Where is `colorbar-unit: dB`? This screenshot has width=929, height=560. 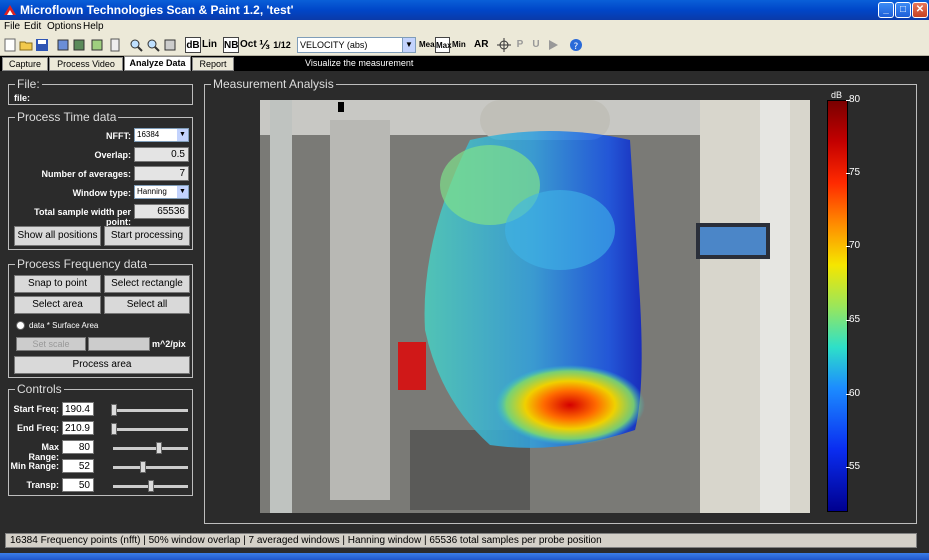 colorbar-unit: dB is located at coordinates (837, 95).